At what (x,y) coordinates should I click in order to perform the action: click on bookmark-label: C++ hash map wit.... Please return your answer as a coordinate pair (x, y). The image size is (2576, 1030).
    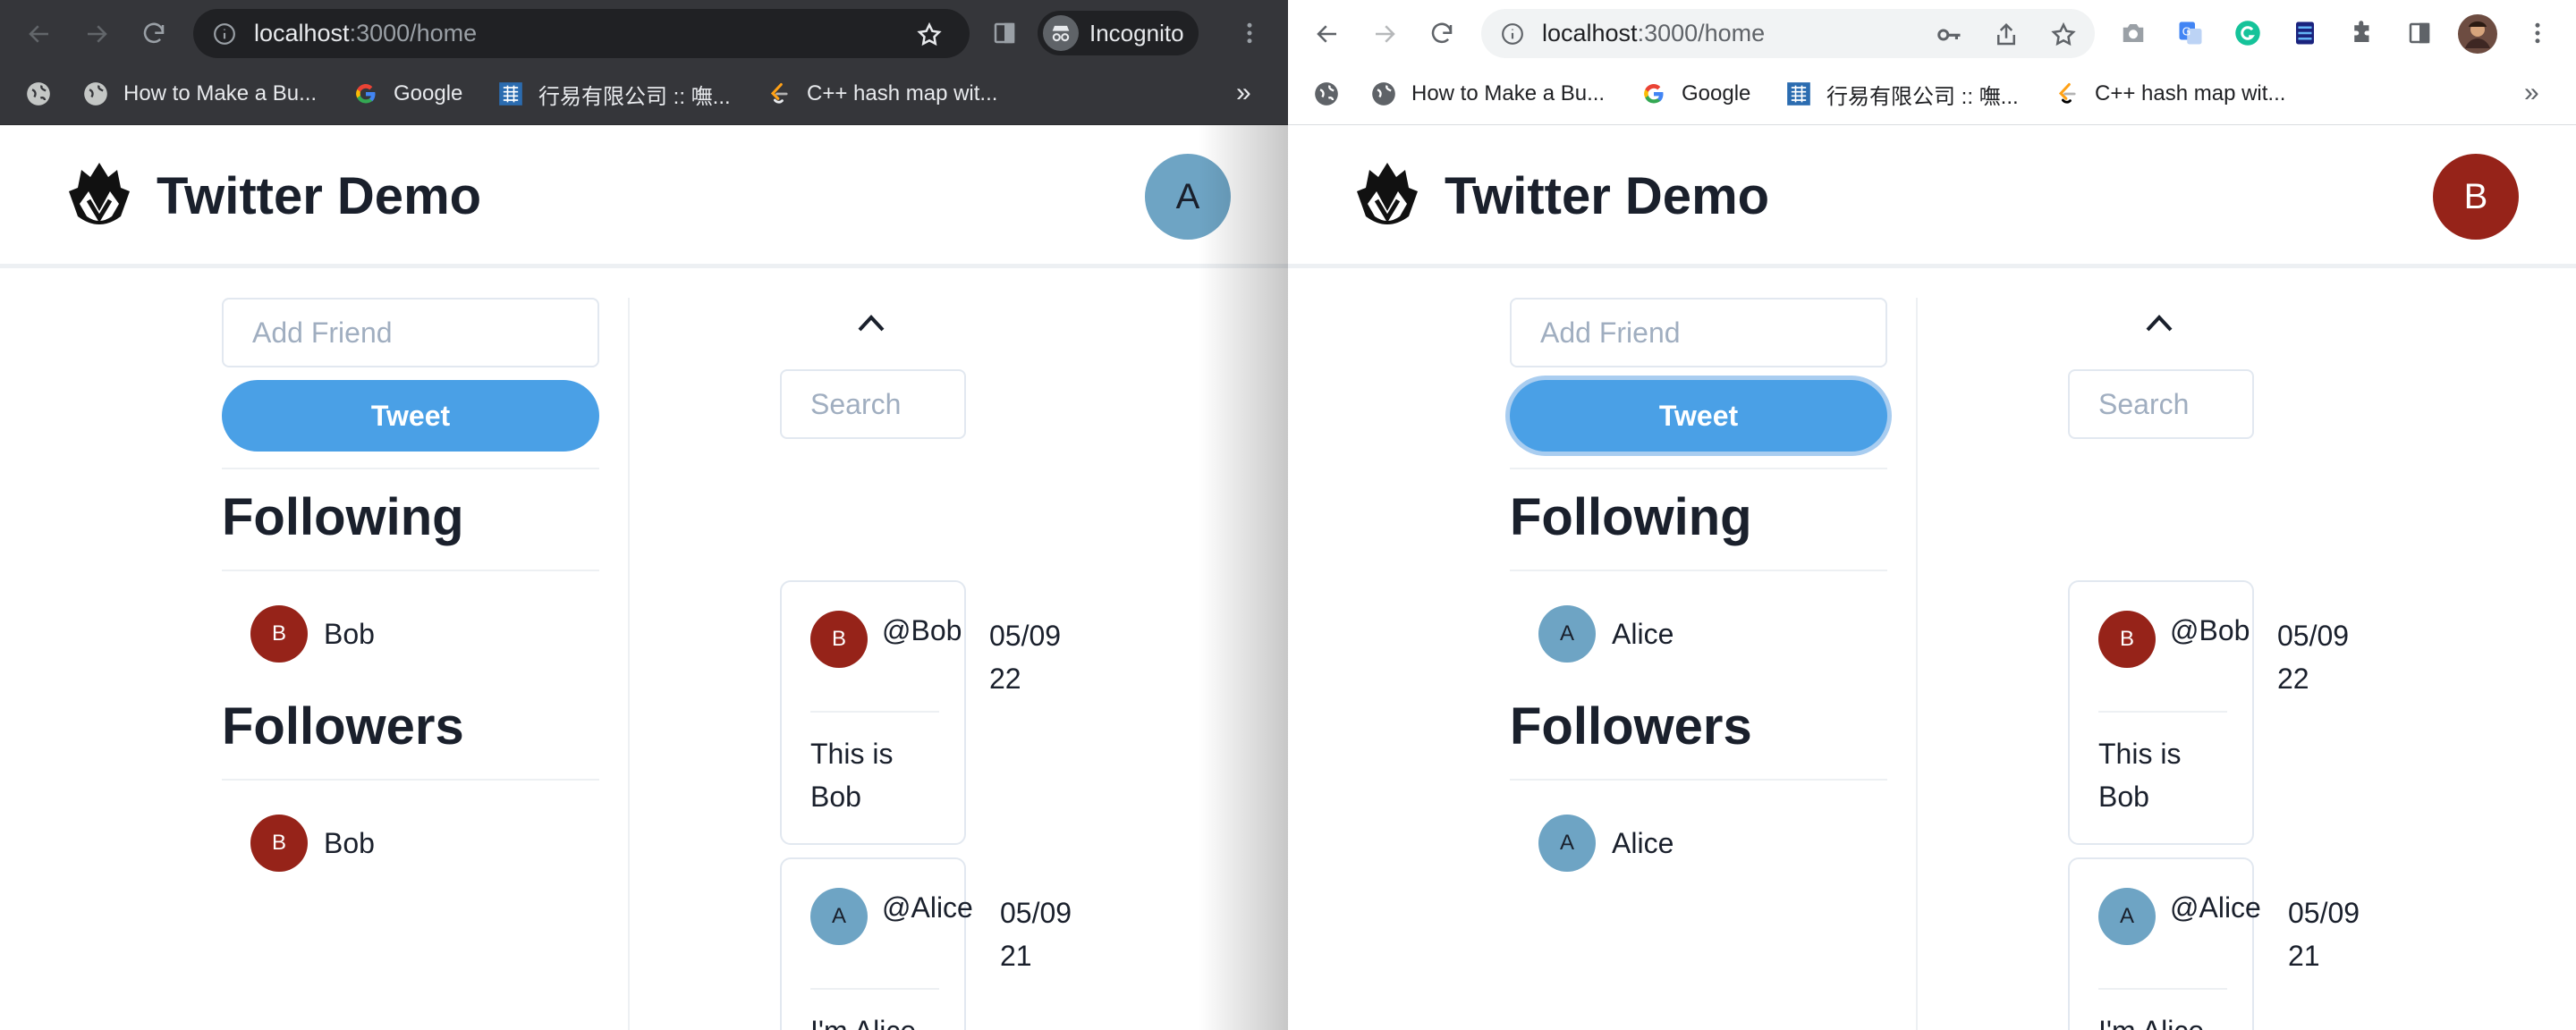
    Looking at the image, I should click on (2190, 93).